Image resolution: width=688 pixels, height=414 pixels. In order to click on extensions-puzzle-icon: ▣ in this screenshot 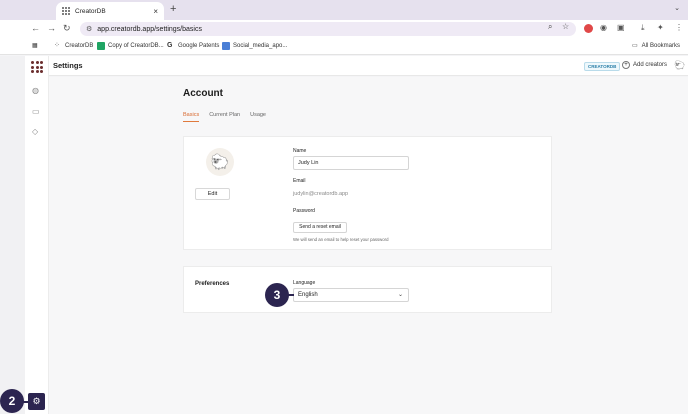, I will do `click(621, 27)`.